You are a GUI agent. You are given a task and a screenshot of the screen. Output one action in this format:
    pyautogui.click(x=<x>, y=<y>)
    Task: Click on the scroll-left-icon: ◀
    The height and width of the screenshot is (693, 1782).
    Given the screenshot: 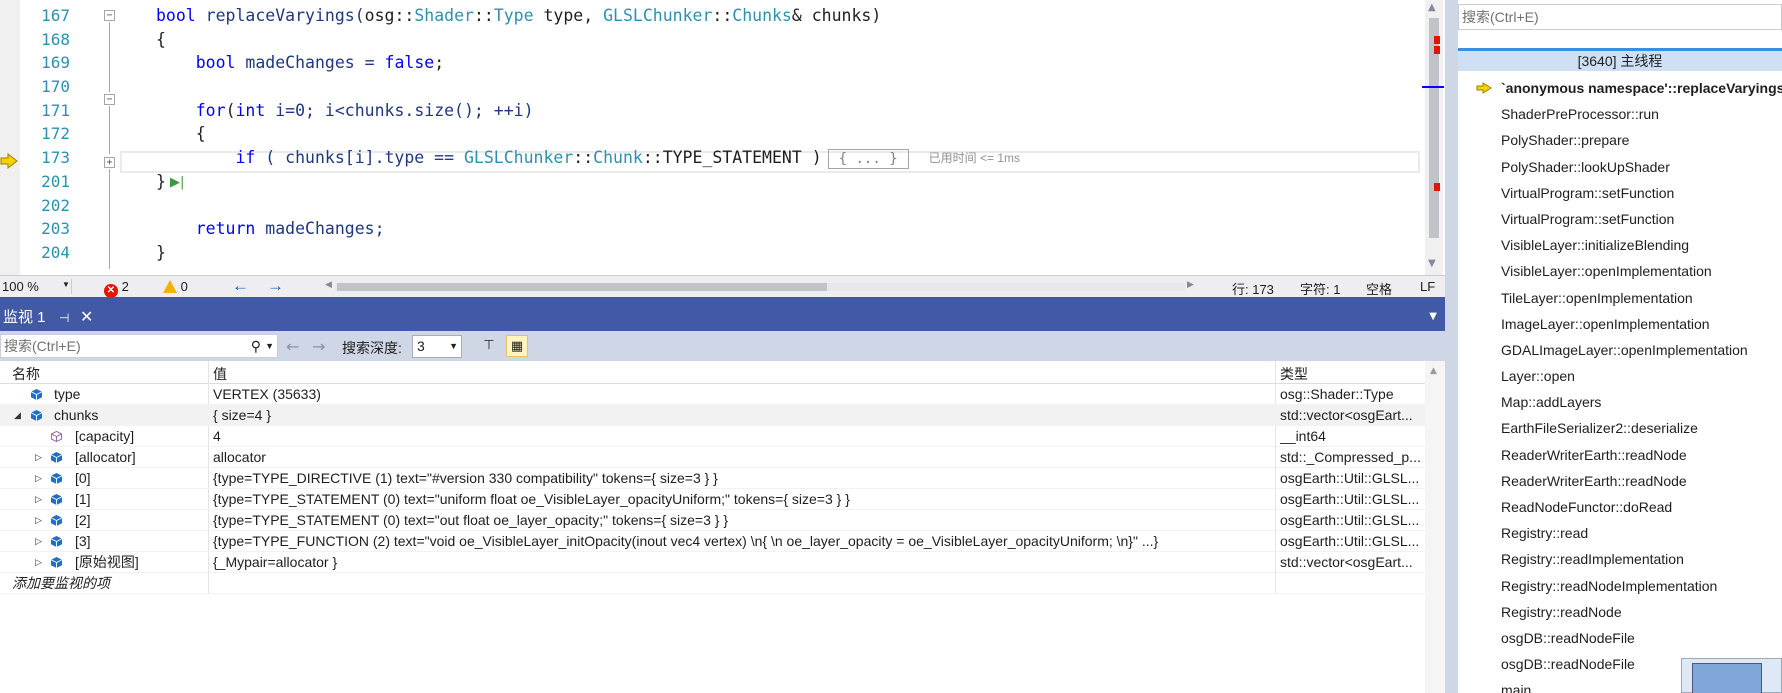 What is the action you would take?
    pyautogui.click(x=328, y=284)
    